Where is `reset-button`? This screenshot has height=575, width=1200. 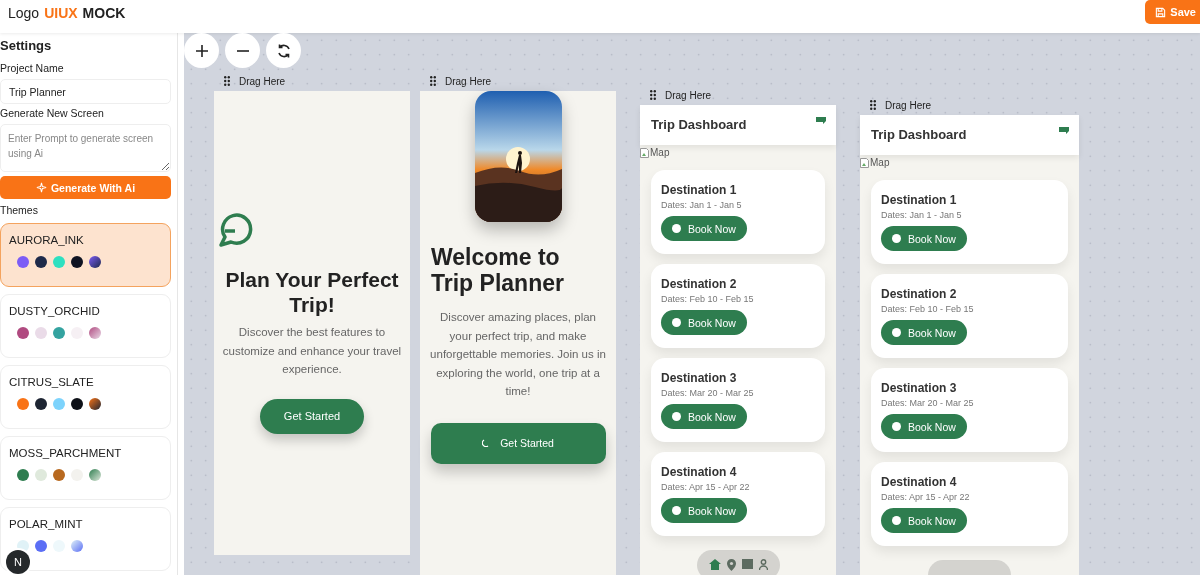
reset-button is located at coordinates (283, 50).